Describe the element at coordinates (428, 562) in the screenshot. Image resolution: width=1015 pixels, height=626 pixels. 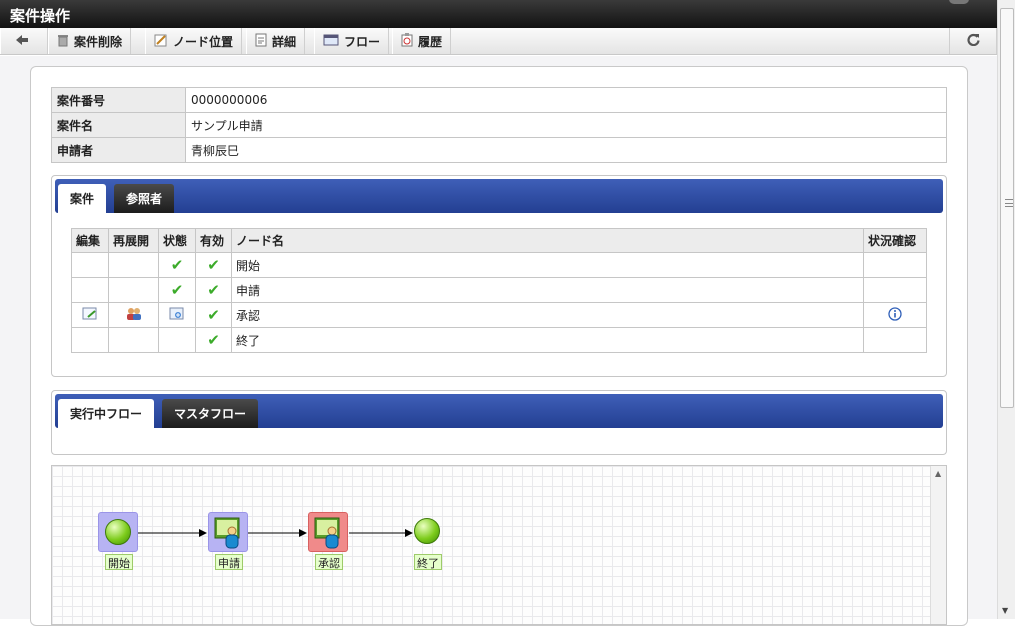
I see `node-label: 終了` at that location.